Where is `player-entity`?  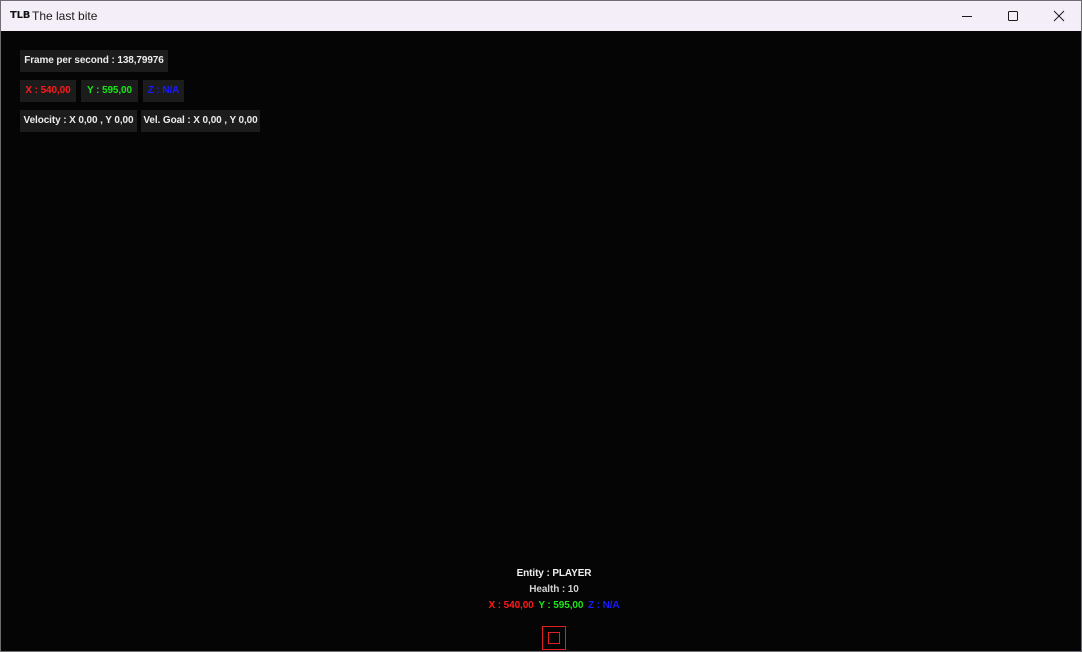
player-entity is located at coordinates (554, 638).